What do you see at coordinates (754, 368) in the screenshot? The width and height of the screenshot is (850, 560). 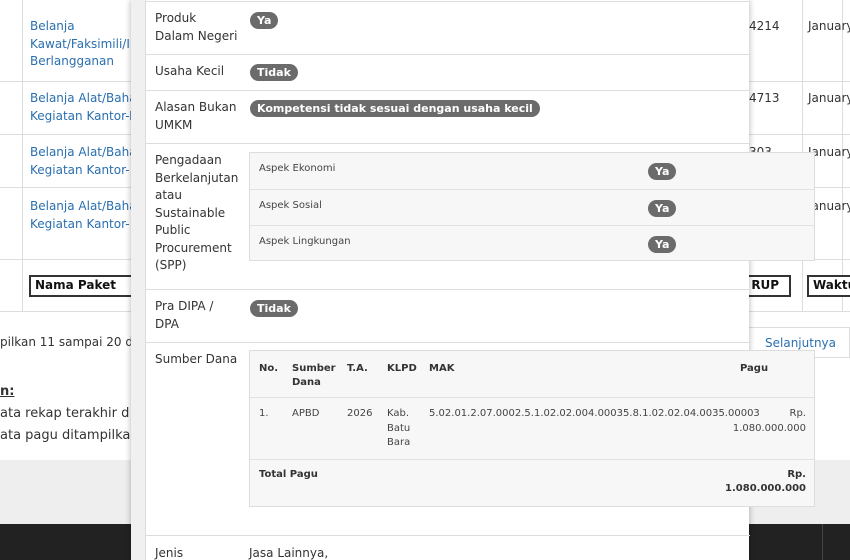 I see `column-header-pagu: Pagu` at bounding box center [754, 368].